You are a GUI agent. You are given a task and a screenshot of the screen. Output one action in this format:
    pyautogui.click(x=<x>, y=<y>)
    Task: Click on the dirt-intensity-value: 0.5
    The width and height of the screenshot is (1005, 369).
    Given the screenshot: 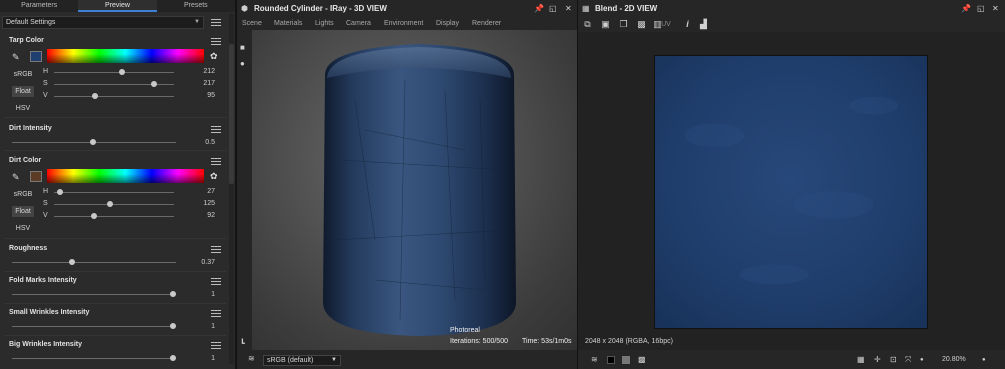 What is the action you would take?
    pyautogui.click(x=200, y=142)
    